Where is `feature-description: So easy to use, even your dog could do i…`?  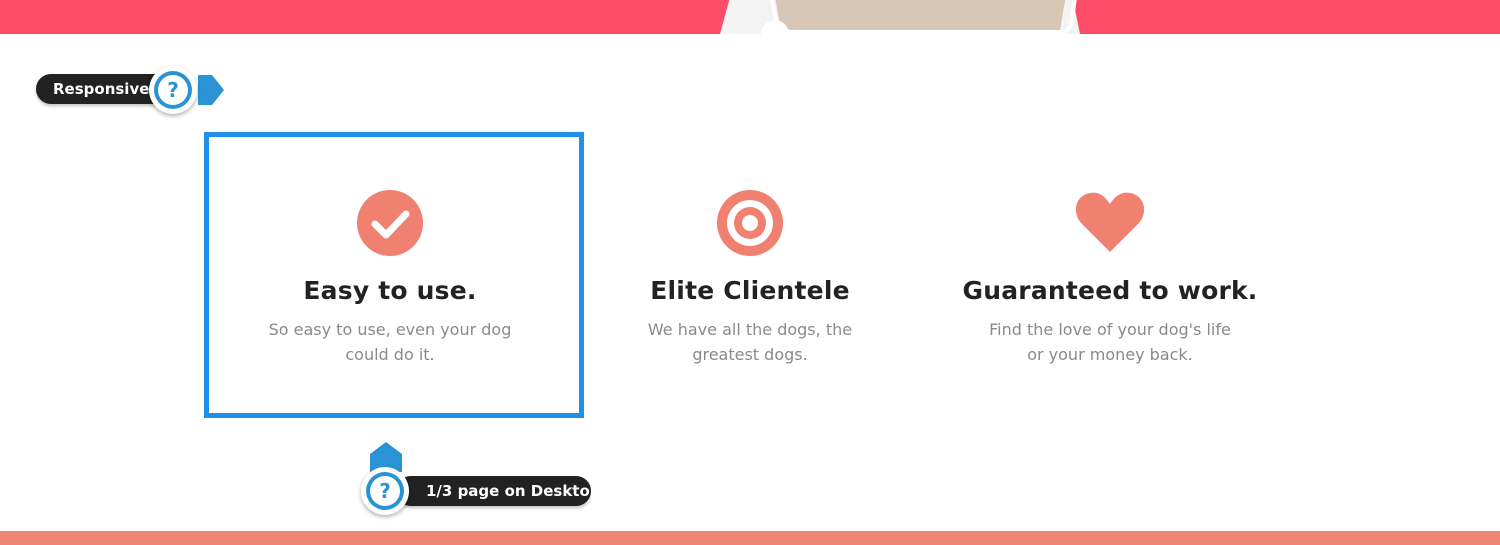
feature-description: So easy to use, even your dog could do i… is located at coordinates (390, 342).